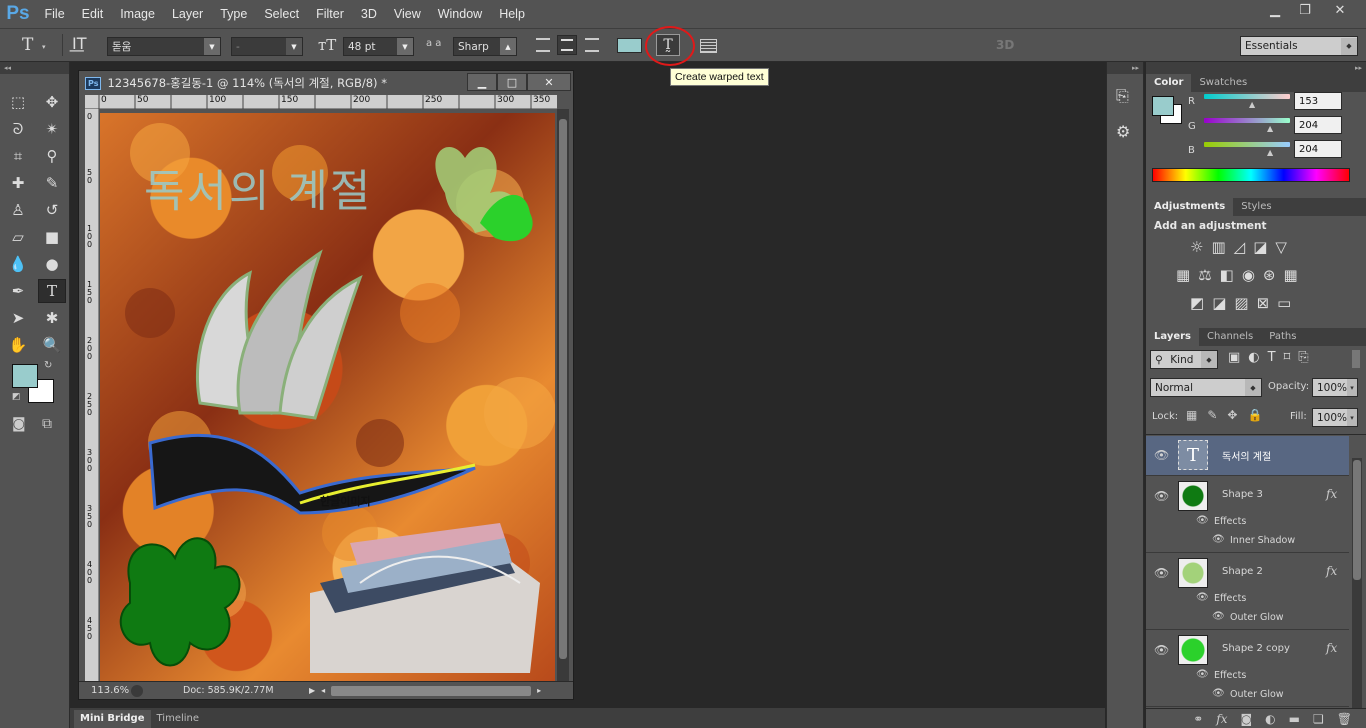  What do you see at coordinates (1260, 247) in the screenshot?
I see `exposure-icon: ◪` at bounding box center [1260, 247].